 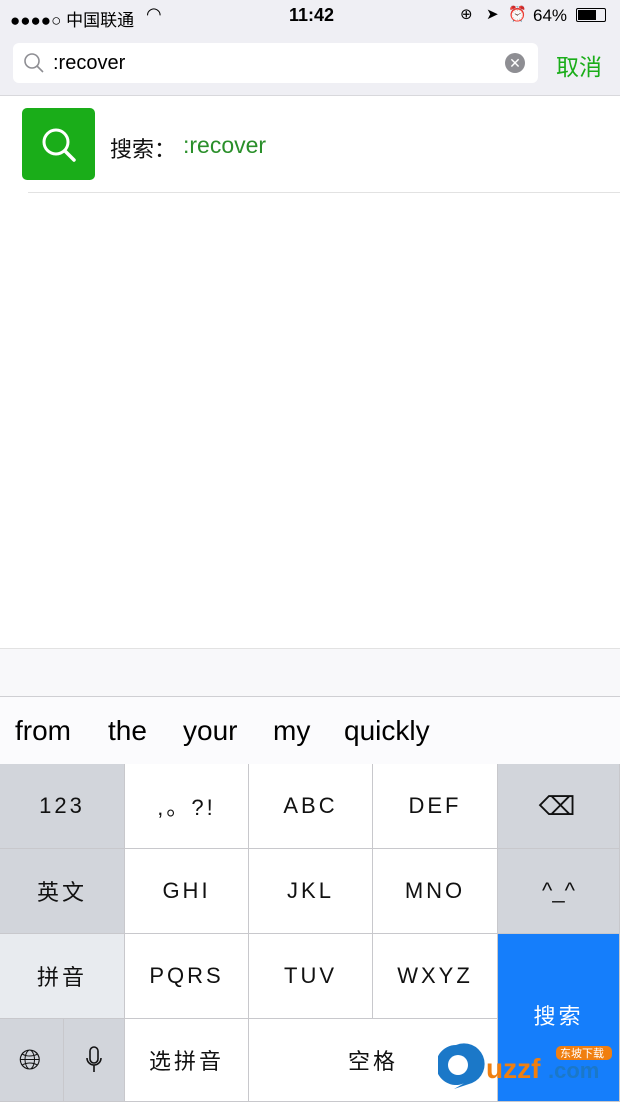 I want to click on key-globe: 🌐︎, so click(x=32, y=1060).